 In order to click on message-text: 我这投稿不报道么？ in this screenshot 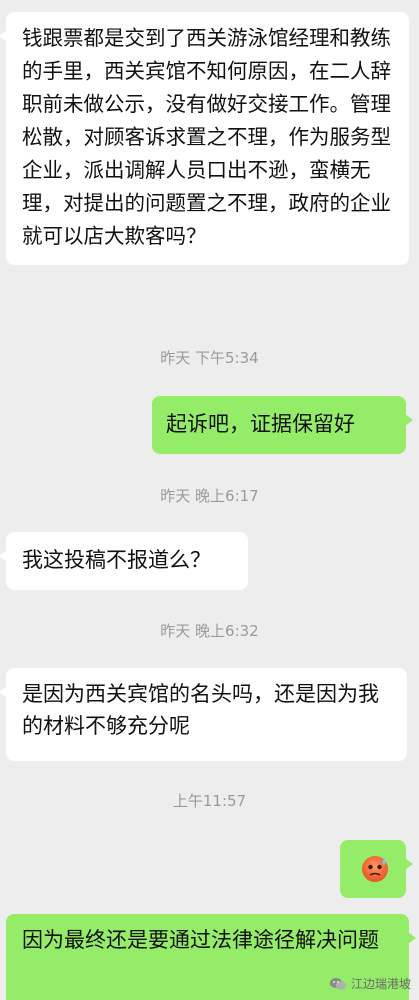, I will do `click(116, 560)`.